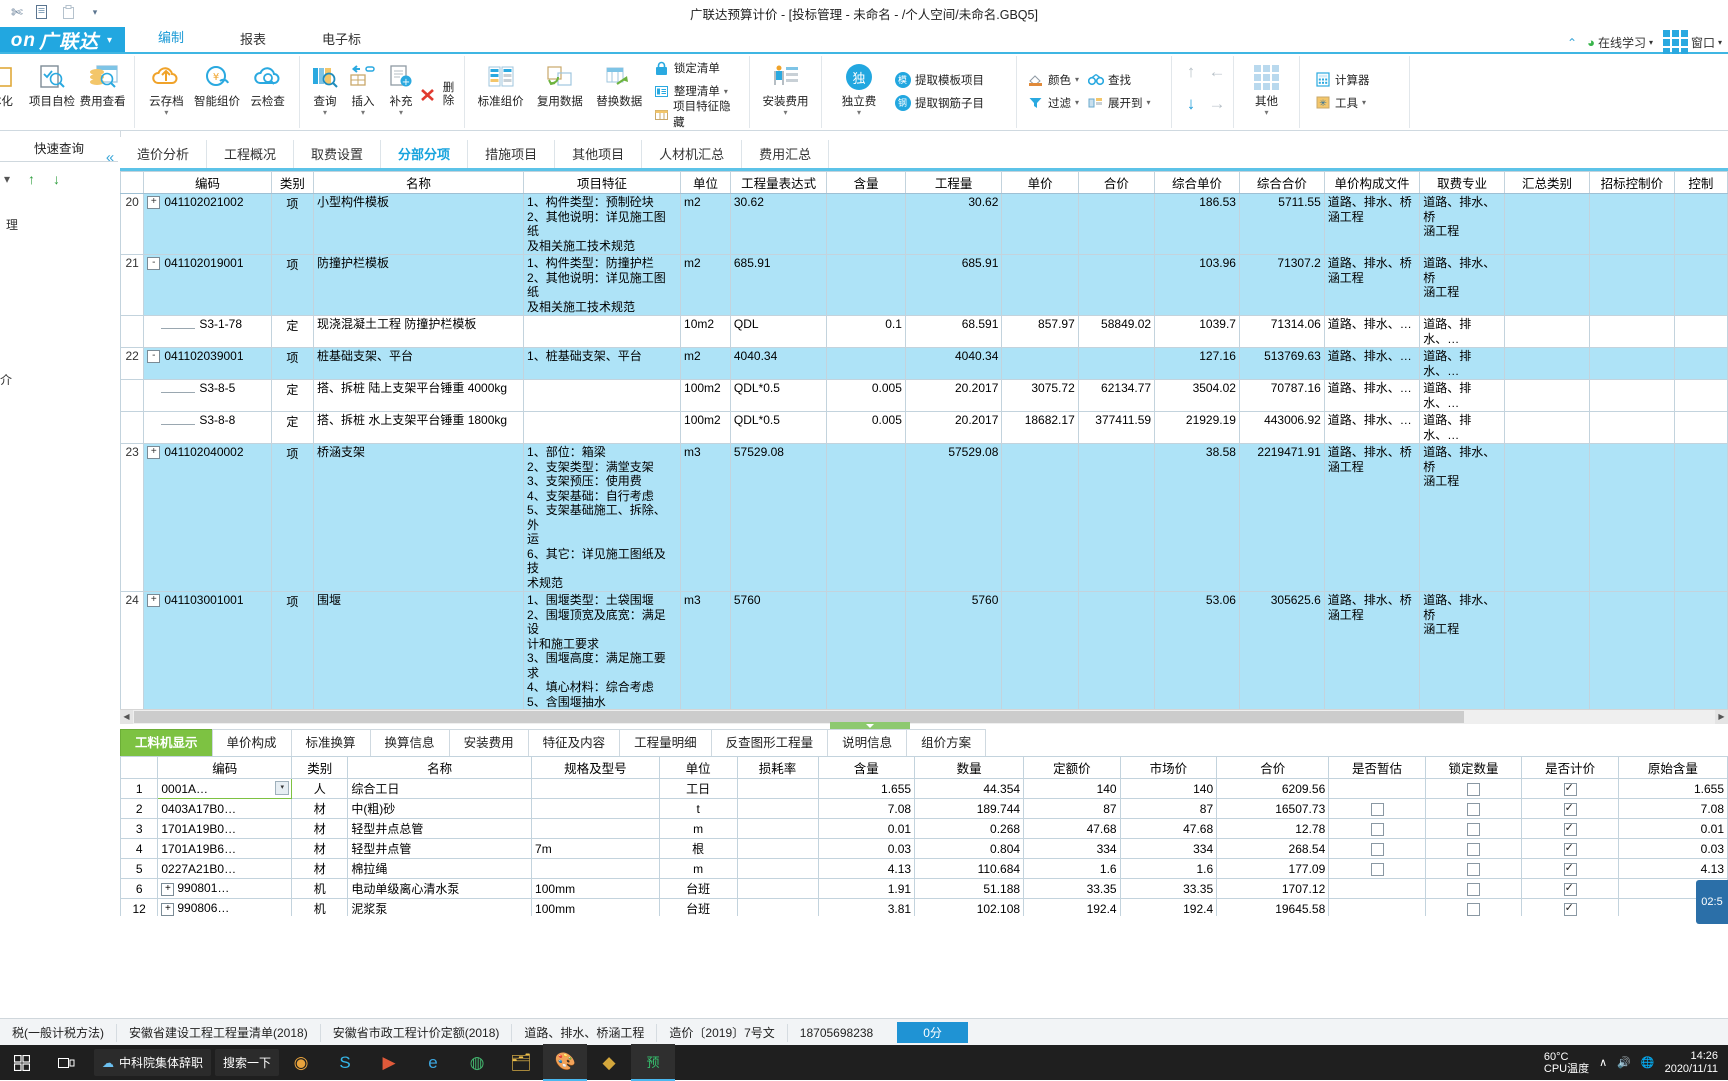  I want to click on res-col-header-单位: 单位, so click(698, 768).